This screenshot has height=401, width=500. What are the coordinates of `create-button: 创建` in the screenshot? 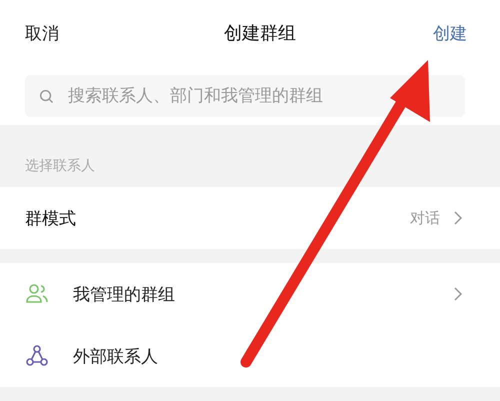 It's located at (450, 33).